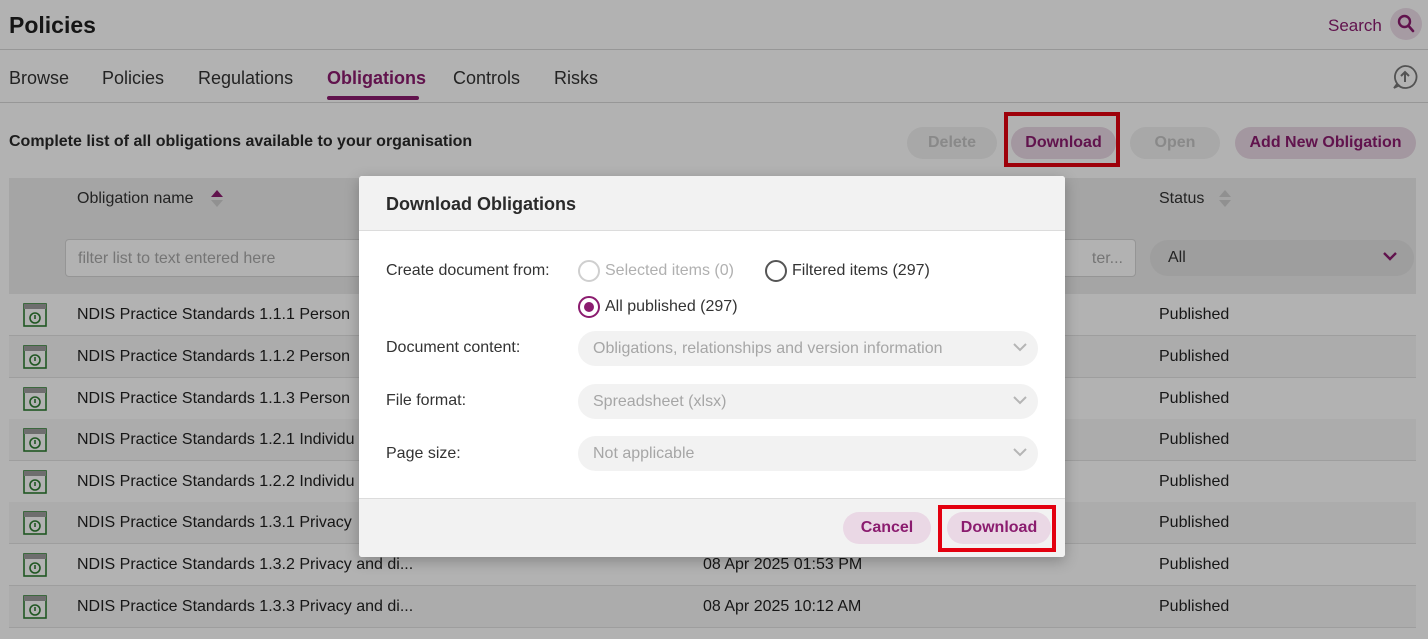  Describe the element at coordinates (453, 347) in the screenshot. I see `document-content-label: Document content:` at that location.